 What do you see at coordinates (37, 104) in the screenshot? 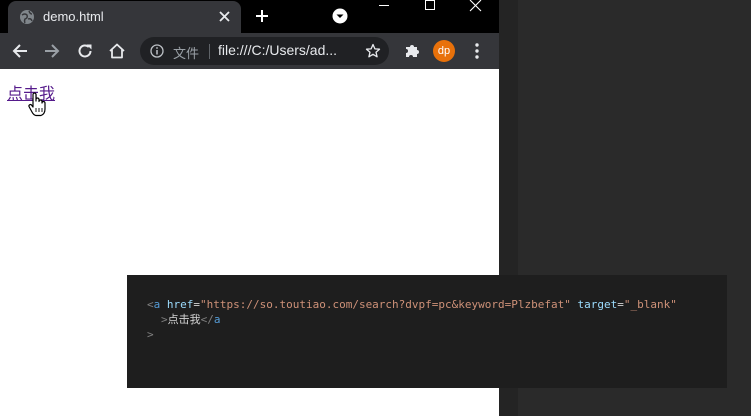
I see `hand-pointer-icon` at bounding box center [37, 104].